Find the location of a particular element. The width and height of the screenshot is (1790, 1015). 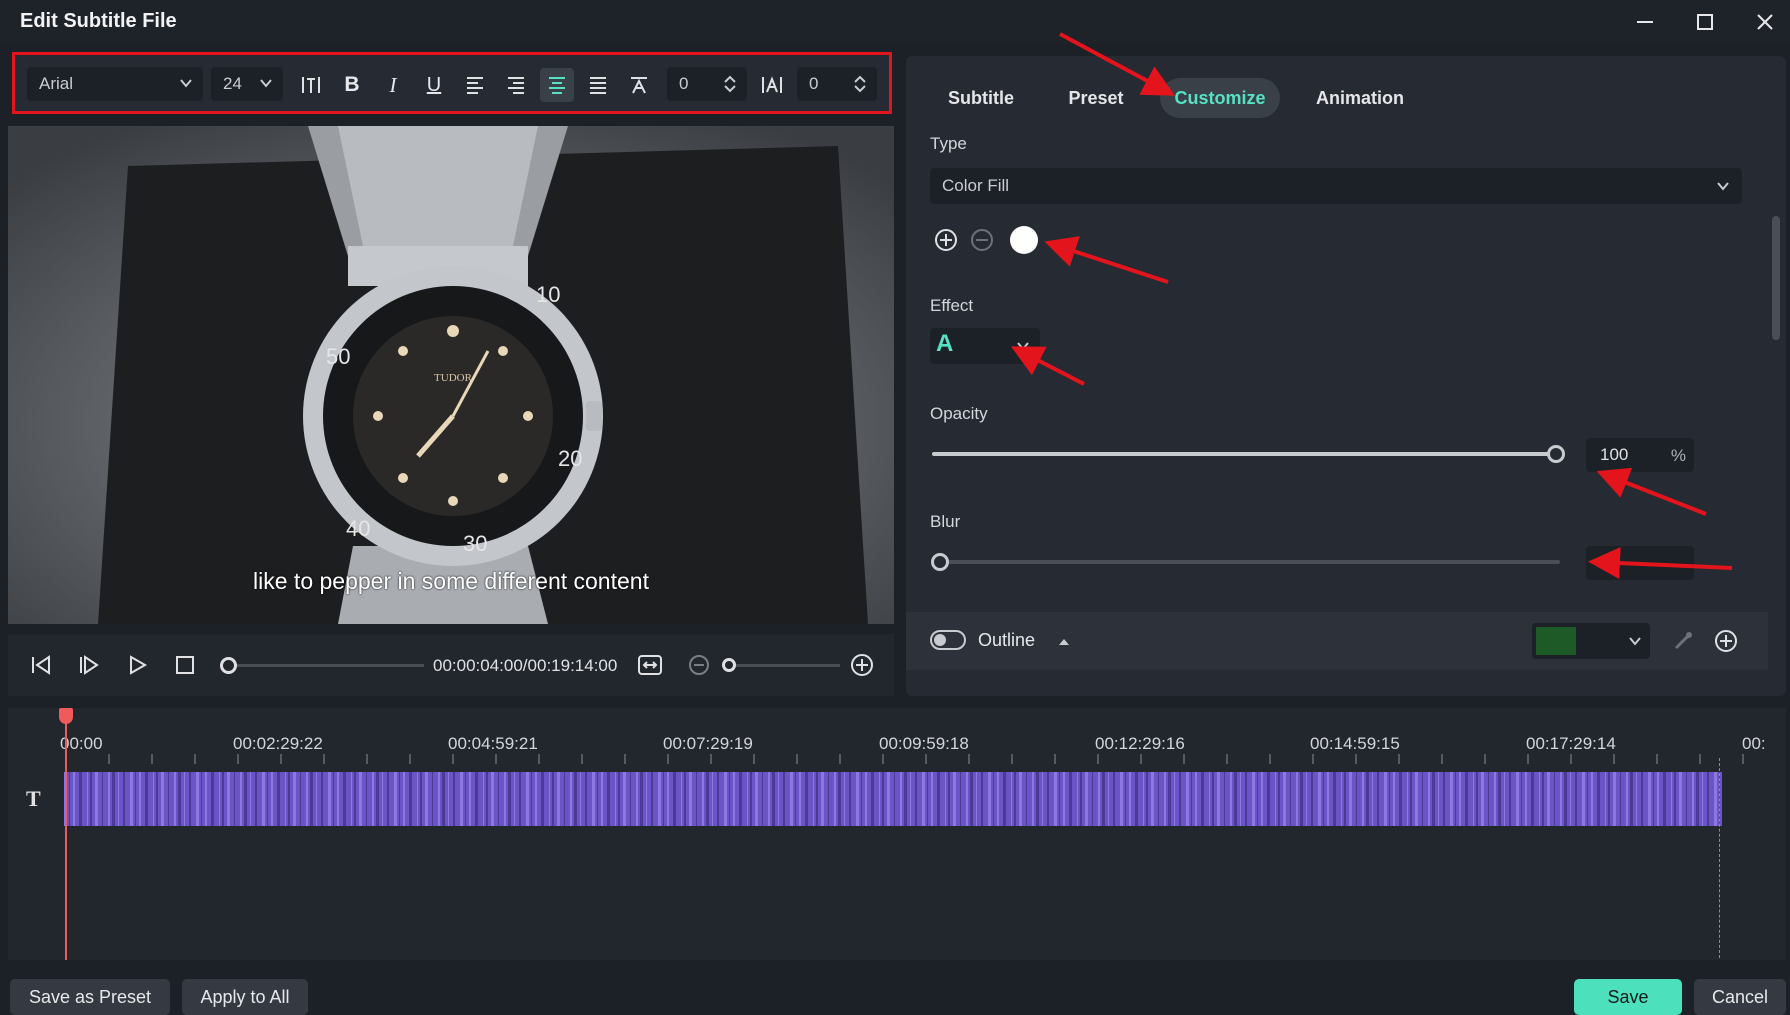

font-size-value: 24 is located at coordinates (232, 83).